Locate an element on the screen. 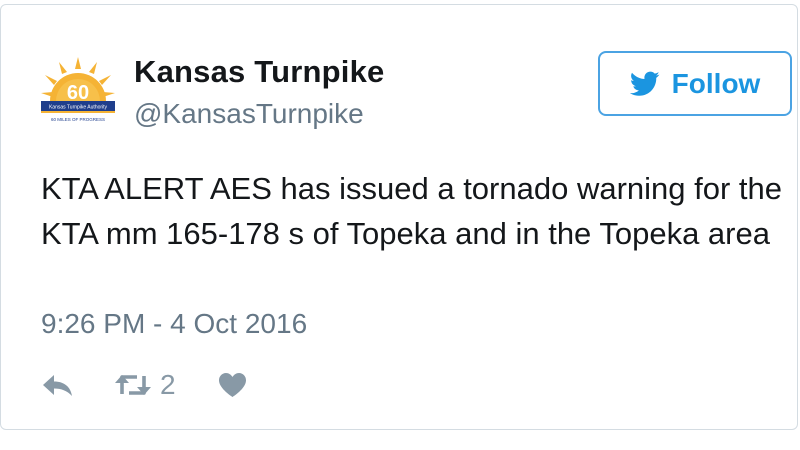 The height and width of the screenshot is (450, 800). avatar-banner-text: Kansas Turnpike Authority is located at coordinates (78, 108).